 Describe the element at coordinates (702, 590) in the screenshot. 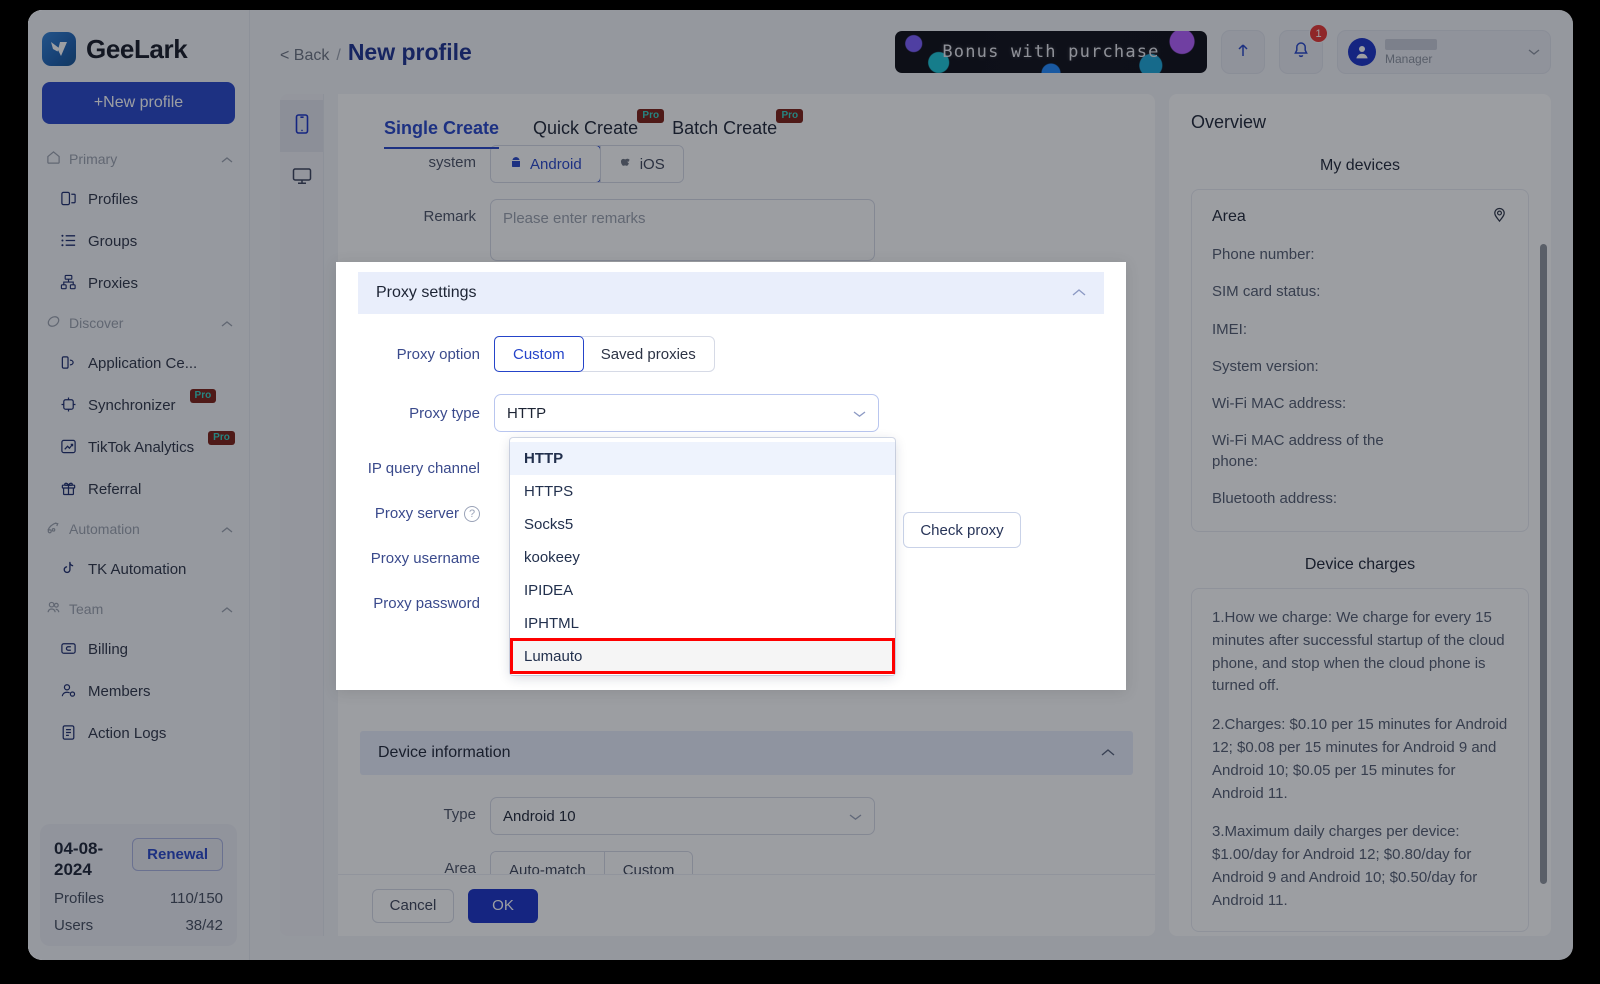

I see `dropdown-option-ipidea: IPIDEA` at that location.